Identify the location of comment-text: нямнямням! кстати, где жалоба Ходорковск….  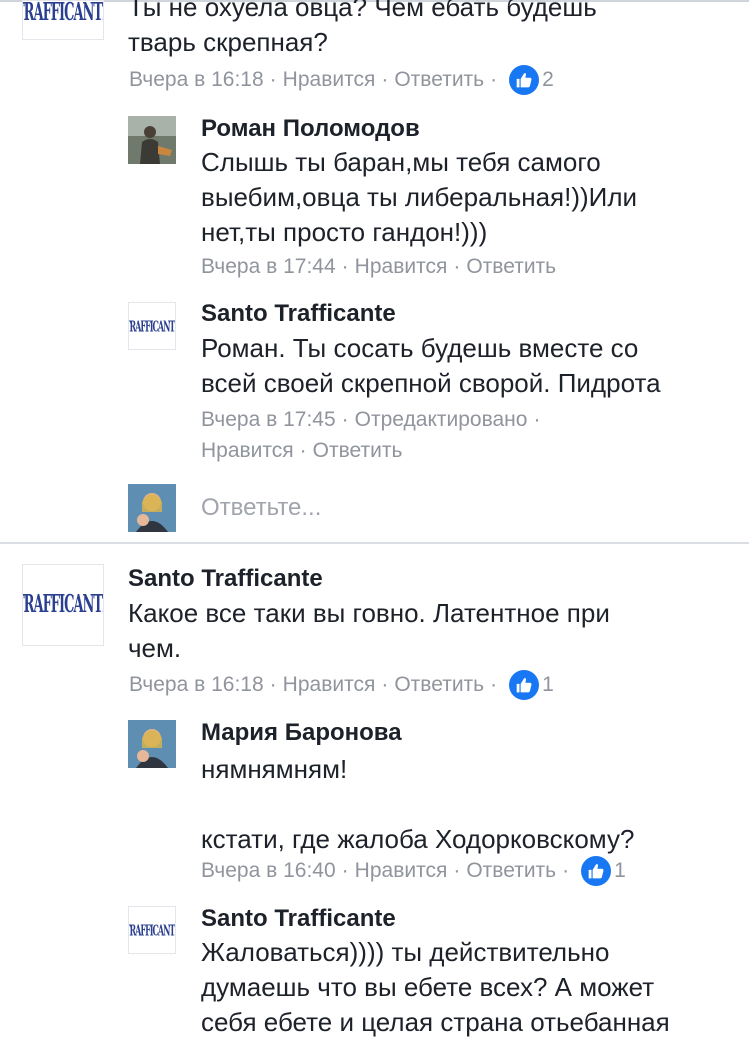
(418, 804).